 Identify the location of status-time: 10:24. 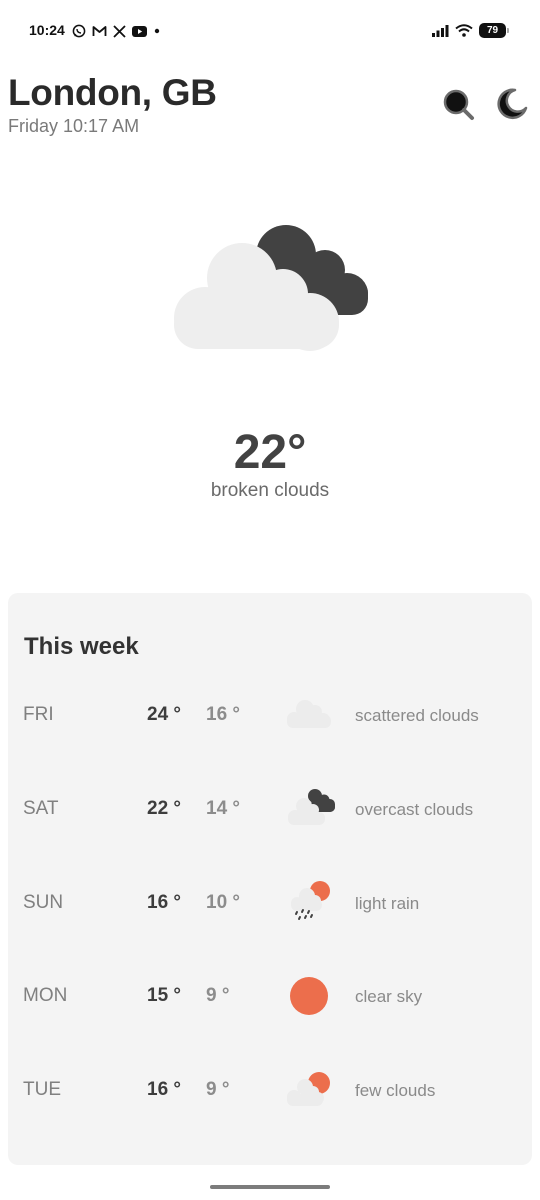
(47, 30).